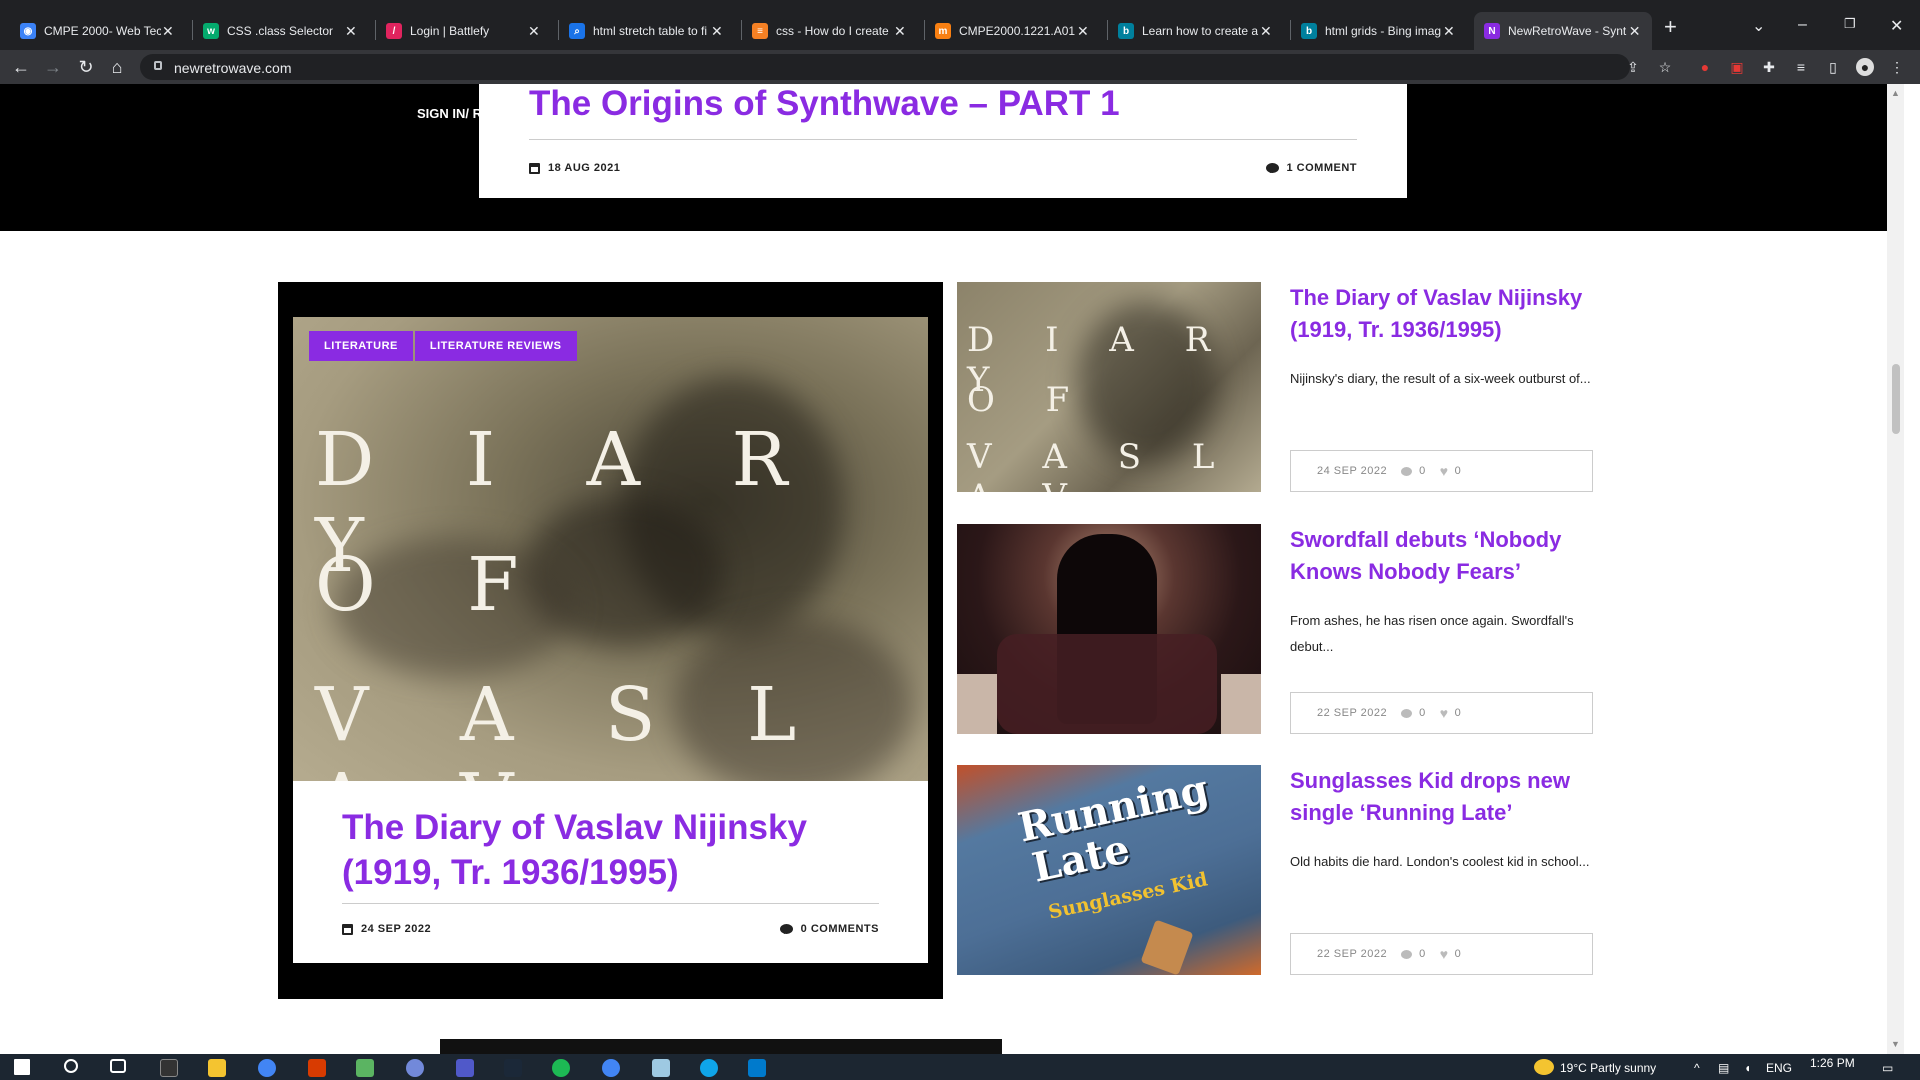  I want to click on new-tab-button: +, so click(1670, 27).